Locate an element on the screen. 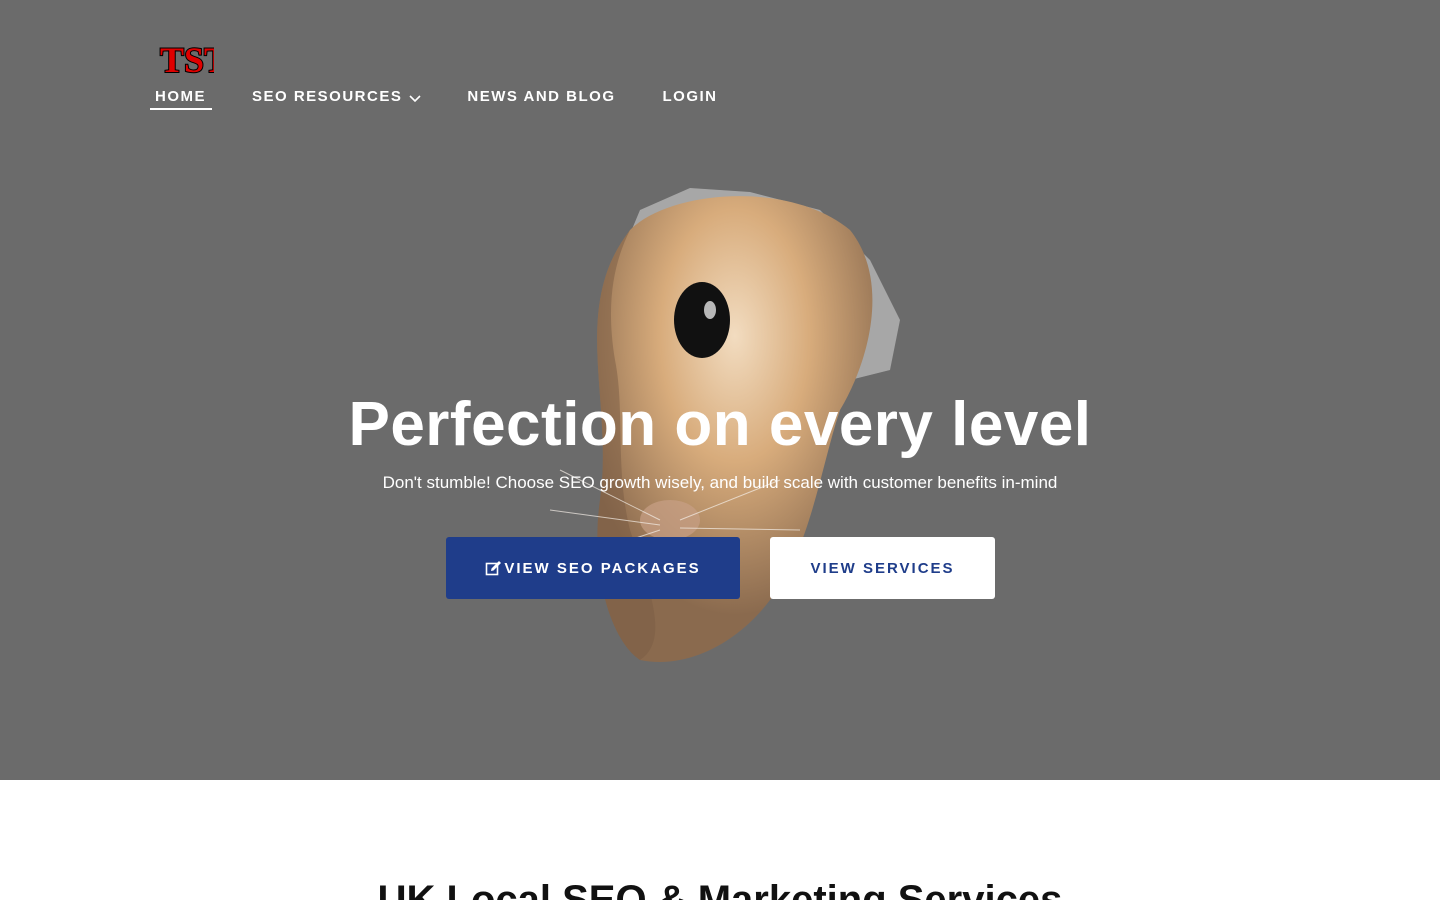 Image resolution: width=1440 pixels, height=900 pixels. nav-item-label: NEWS AND BLOG is located at coordinates (541, 96).